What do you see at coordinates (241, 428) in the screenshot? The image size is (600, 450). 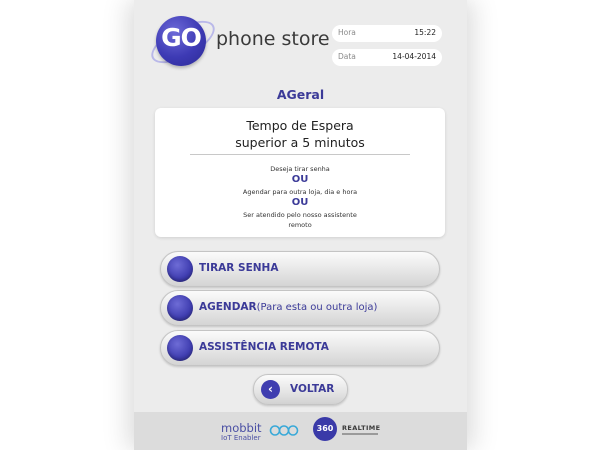 I see `mobbit-logo-text: mobbit` at bounding box center [241, 428].